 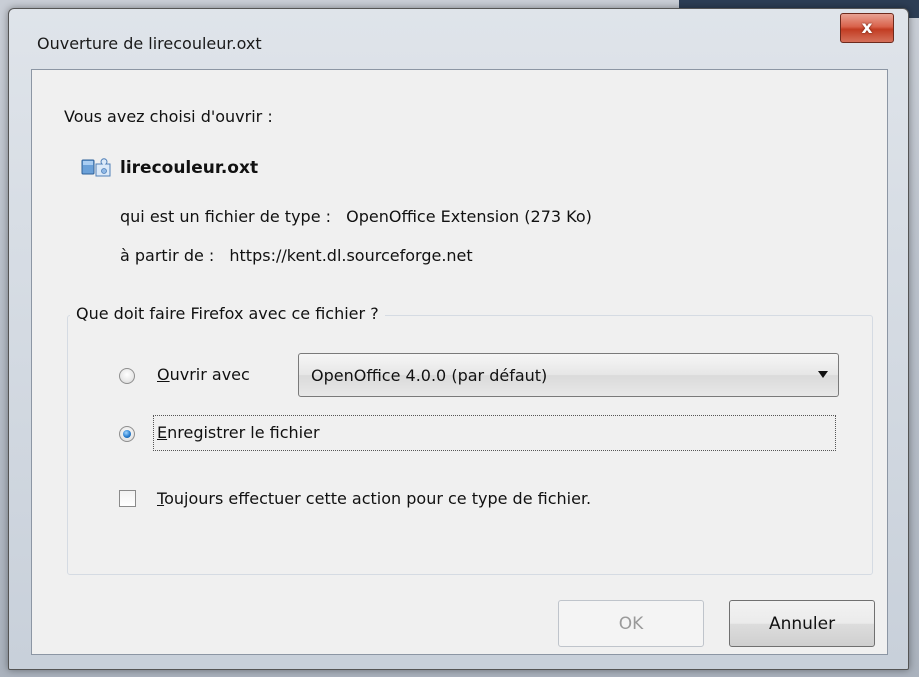 I want to click on save-file-accesskey: E, so click(x=162, y=432).